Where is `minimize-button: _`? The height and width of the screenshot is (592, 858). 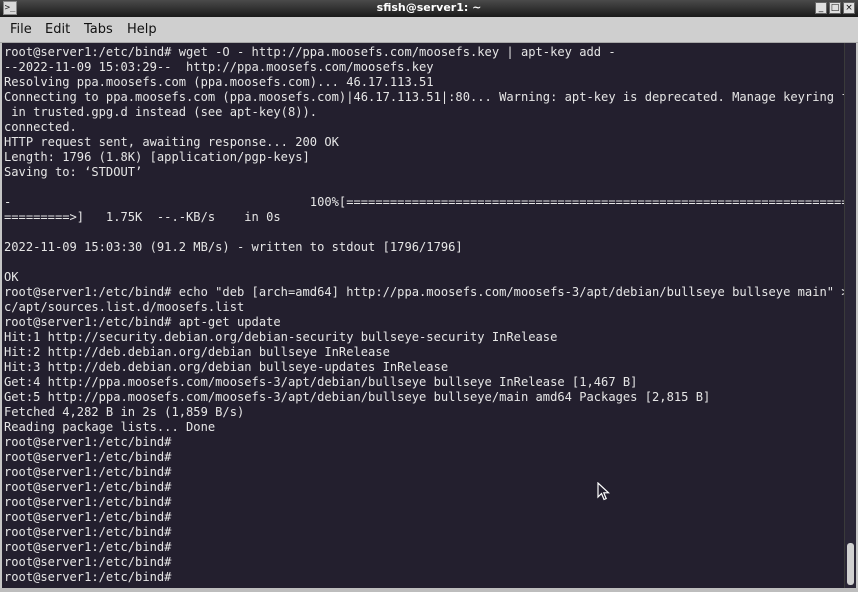
minimize-button: _ is located at coordinates (821, 8).